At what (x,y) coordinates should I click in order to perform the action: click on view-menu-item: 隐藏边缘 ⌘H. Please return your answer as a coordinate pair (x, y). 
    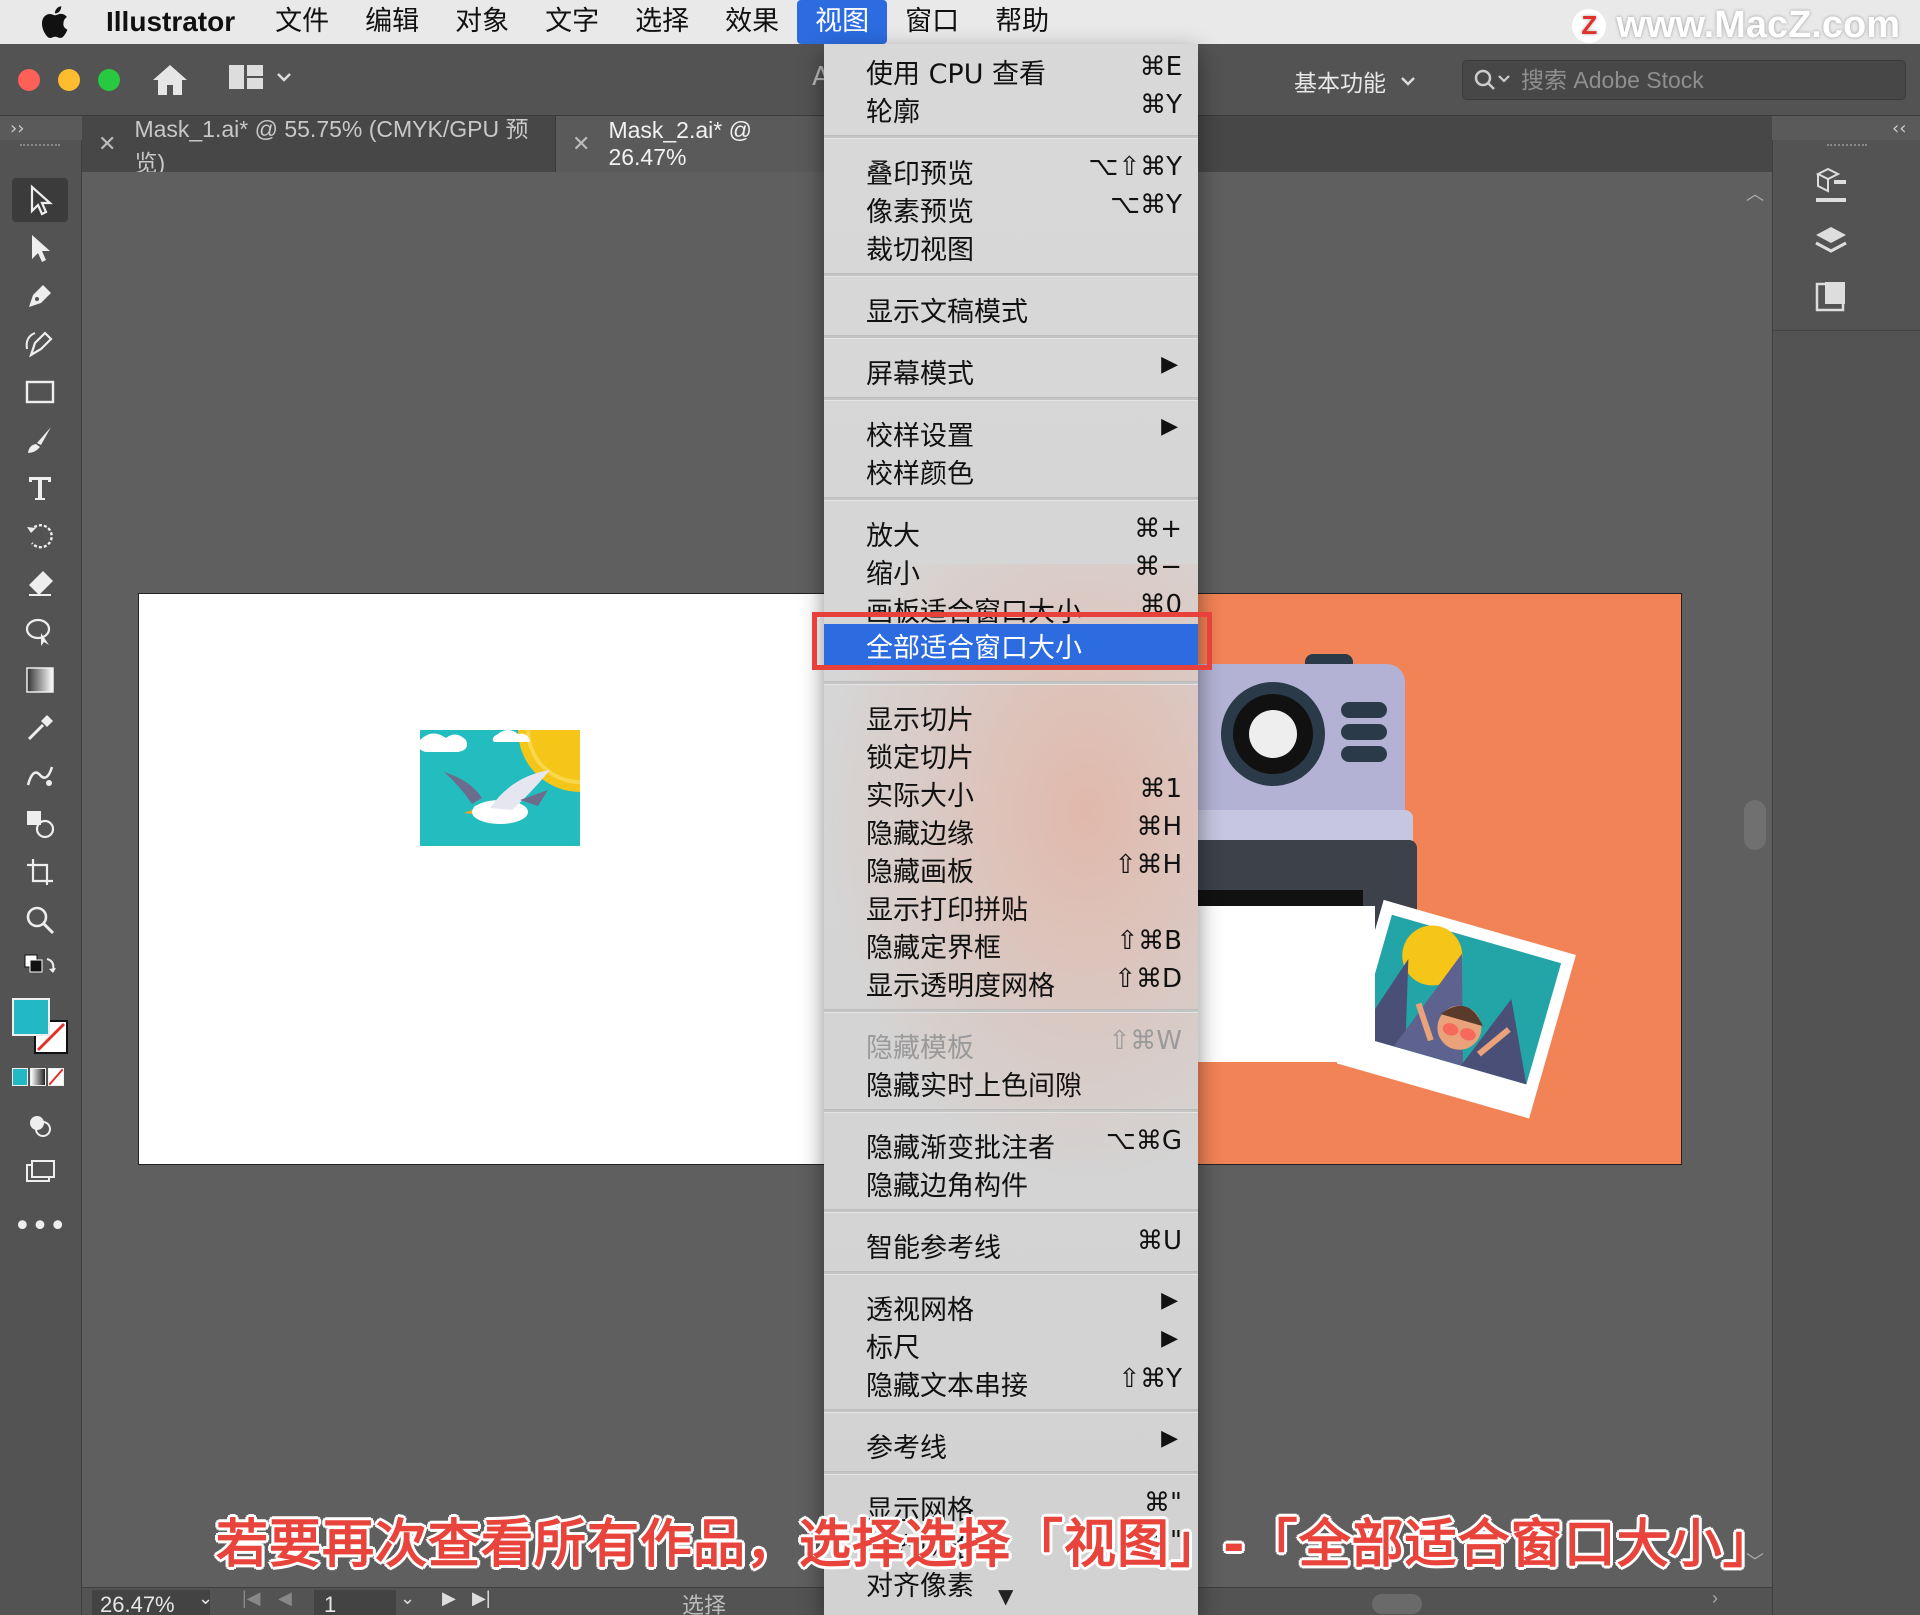
    Looking at the image, I should click on (1011, 830).